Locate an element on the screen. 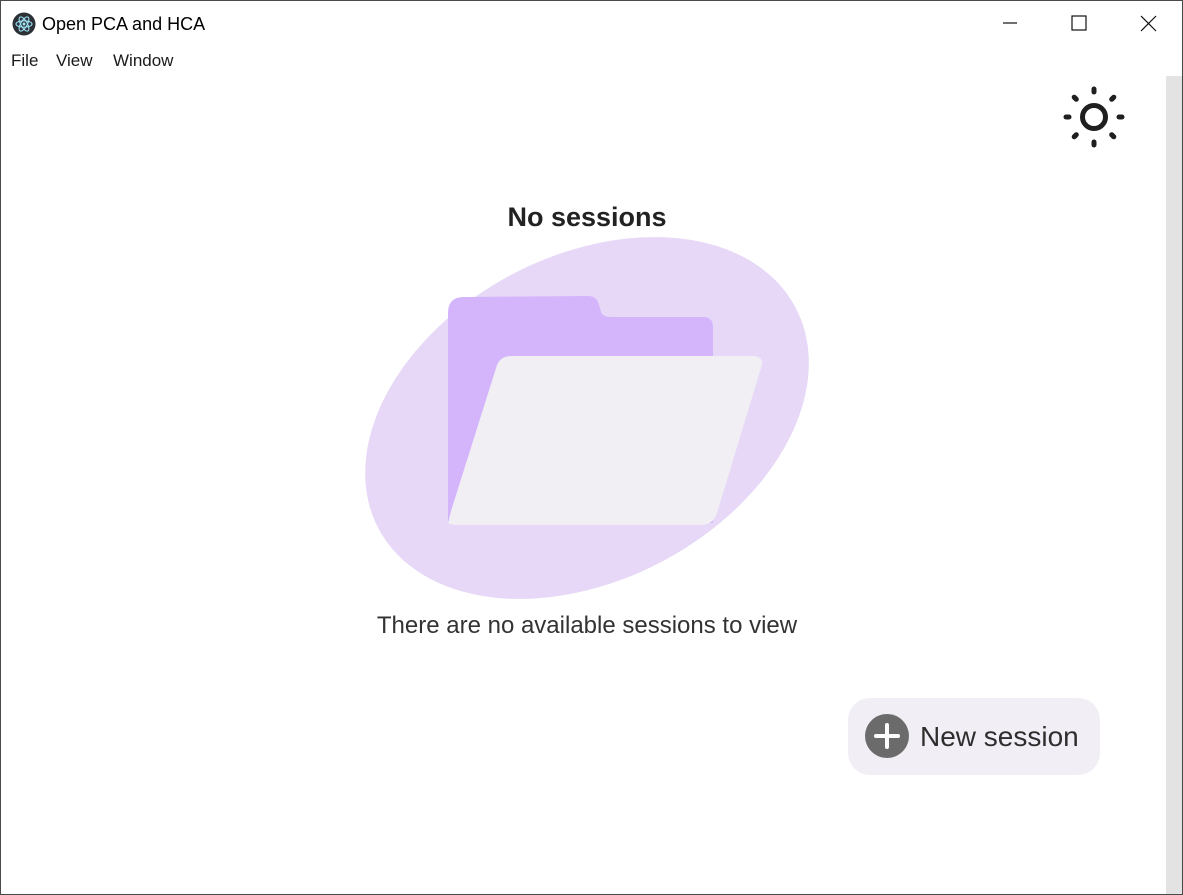 This screenshot has width=1183, height=895. menu-window: Window is located at coordinates (143, 61).